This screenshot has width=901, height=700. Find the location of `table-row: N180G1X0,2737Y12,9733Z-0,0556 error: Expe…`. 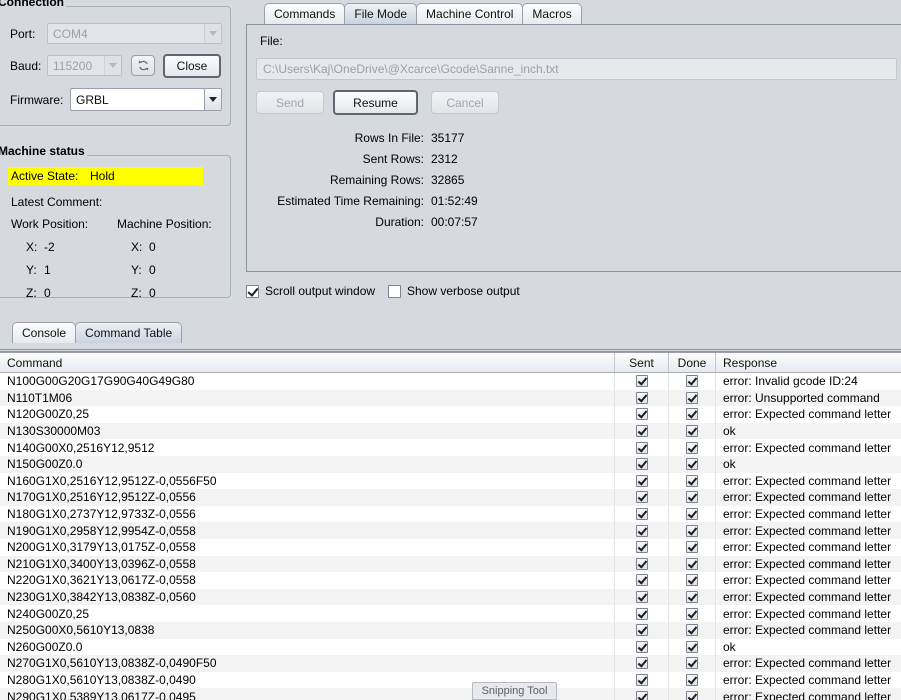

table-row: N180G1X0,2737Y12,9733Z-0,0556 error: Expe… is located at coordinates (450, 514).